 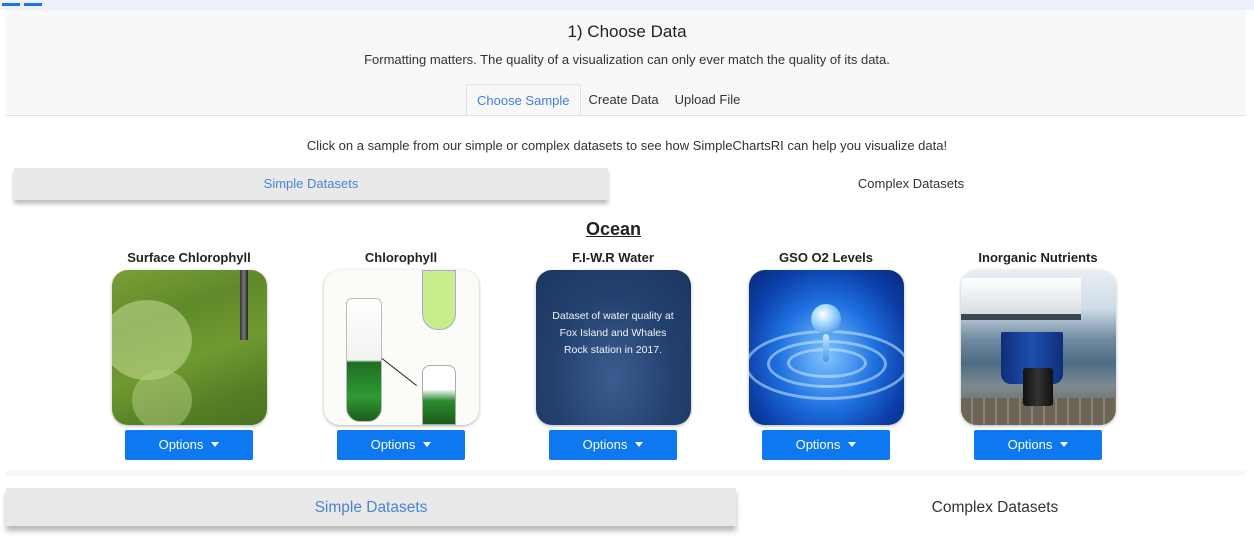 What do you see at coordinates (613, 257) in the screenshot?
I see `dataset-title: F.I-W.R Water` at bounding box center [613, 257].